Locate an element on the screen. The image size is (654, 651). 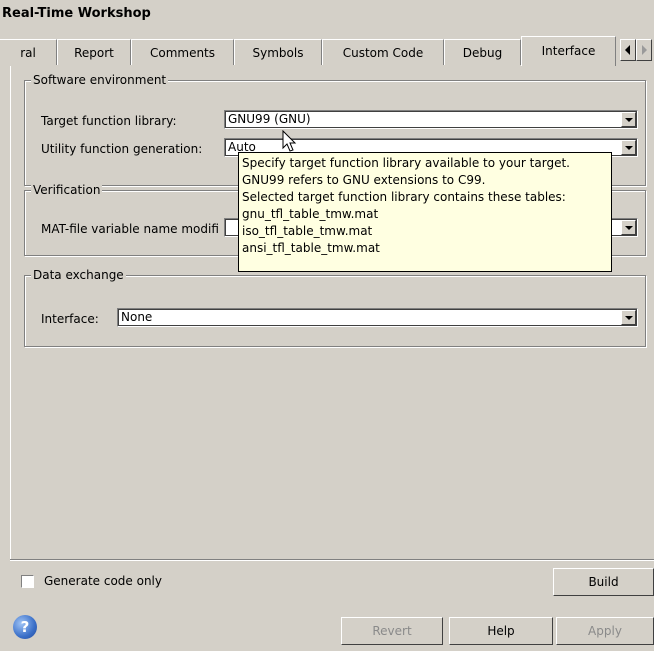
util-label: Utility function generation: is located at coordinates (122, 149).